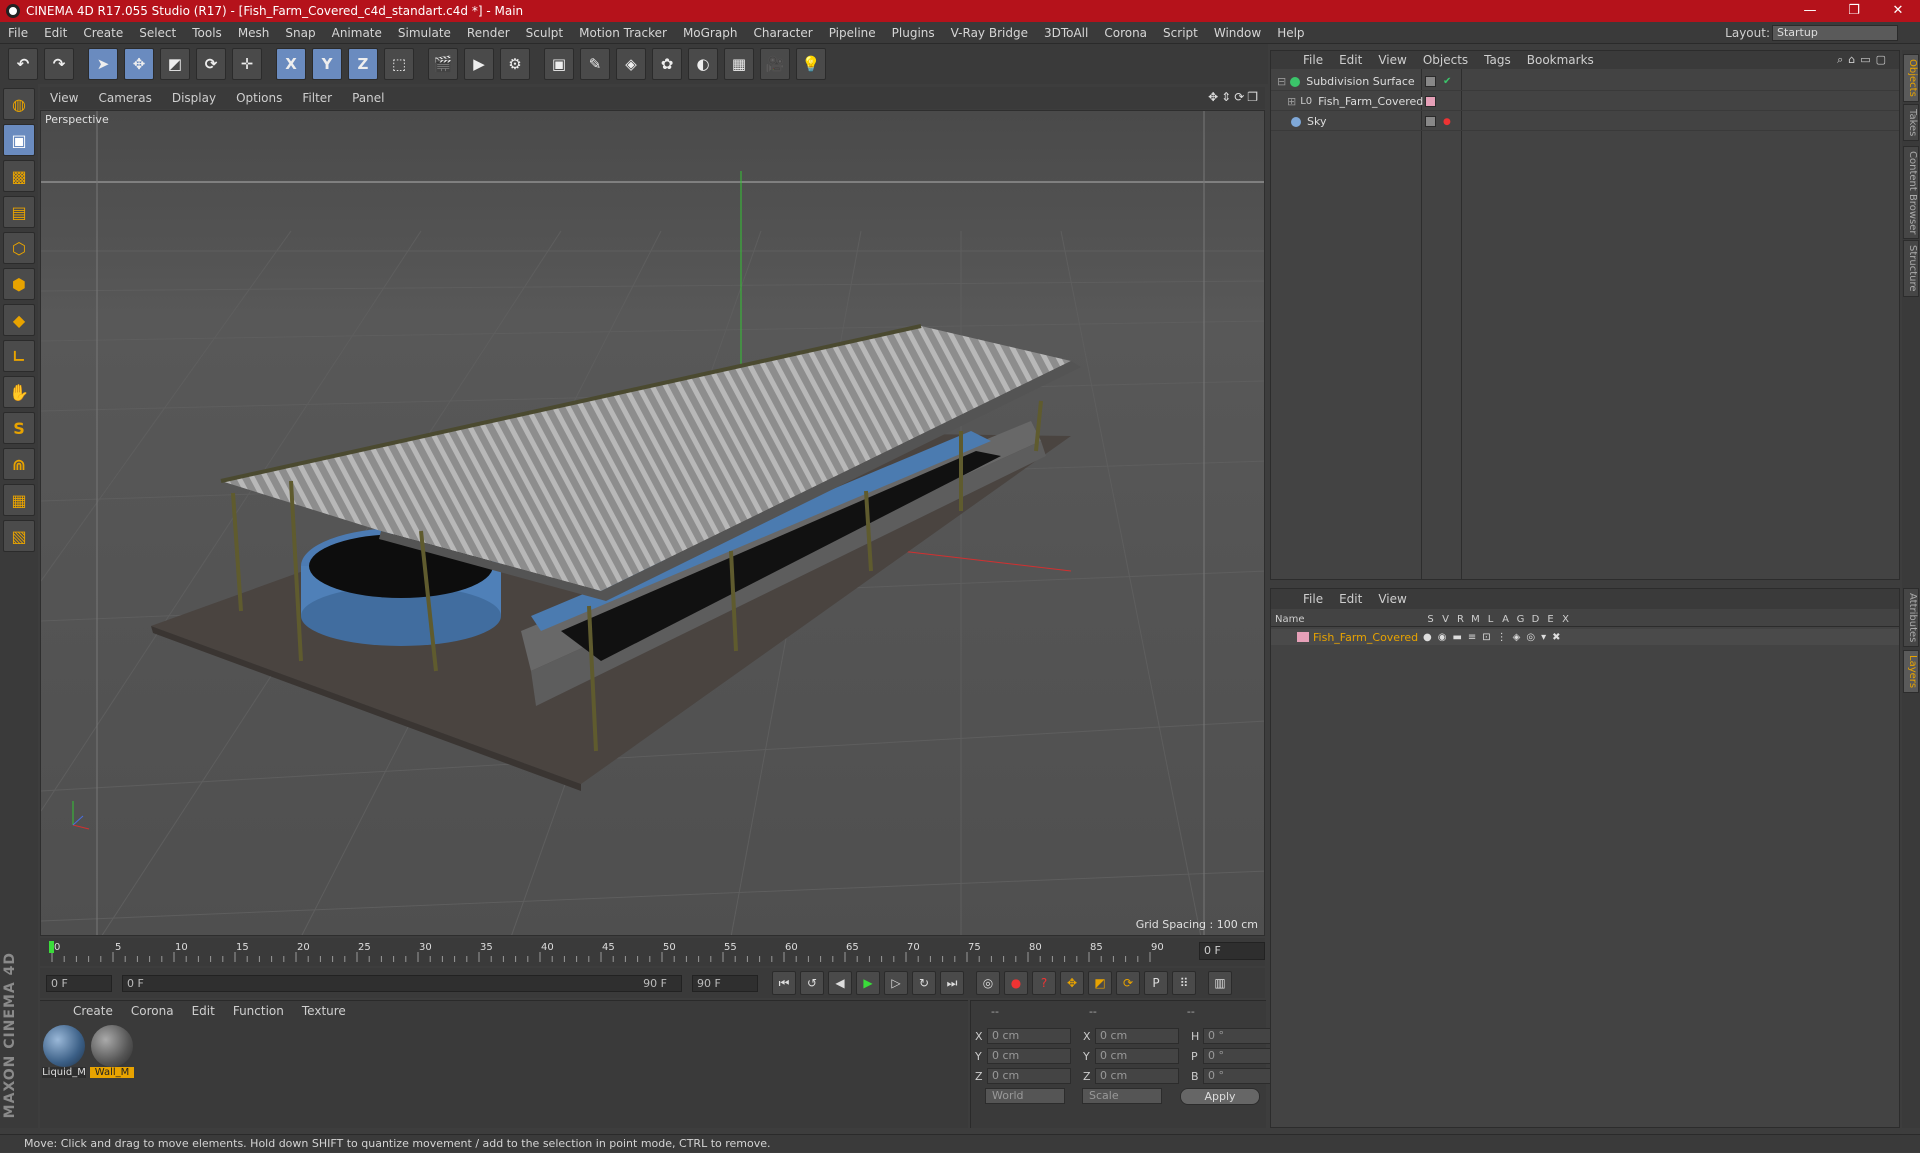 This screenshot has width=1920, height=1153. I want to click on workplane-icon: ▤, so click(19, 212).